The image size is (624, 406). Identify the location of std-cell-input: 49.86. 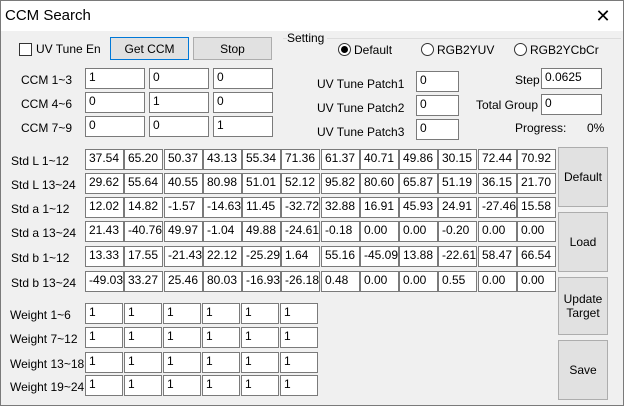
(418, 159).